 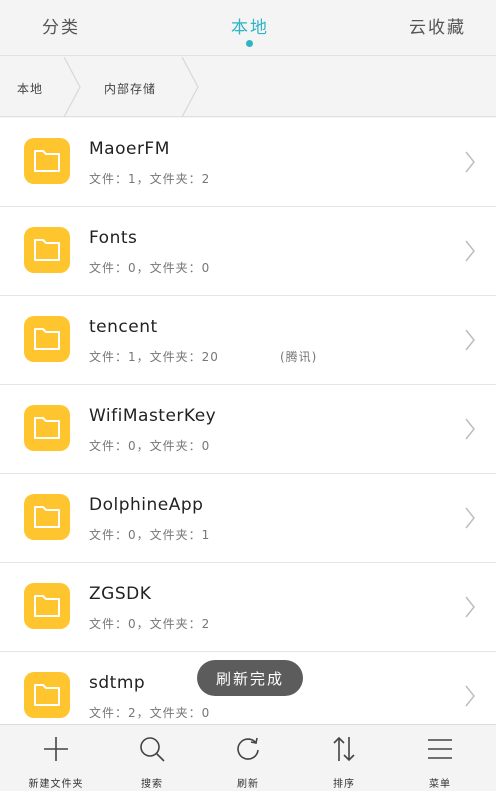 I want to click on folder-name: WifiMasterKey, so click(x=153, y=416).